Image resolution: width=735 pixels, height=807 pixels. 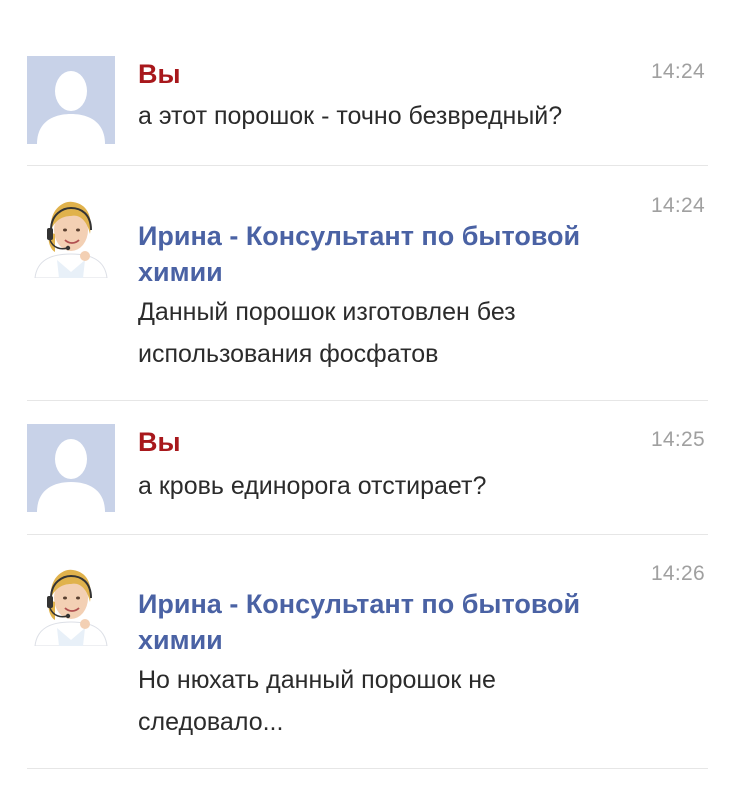 I want to click on message-text: Но нюхать данный порошок не, so click(x=317, y=680).